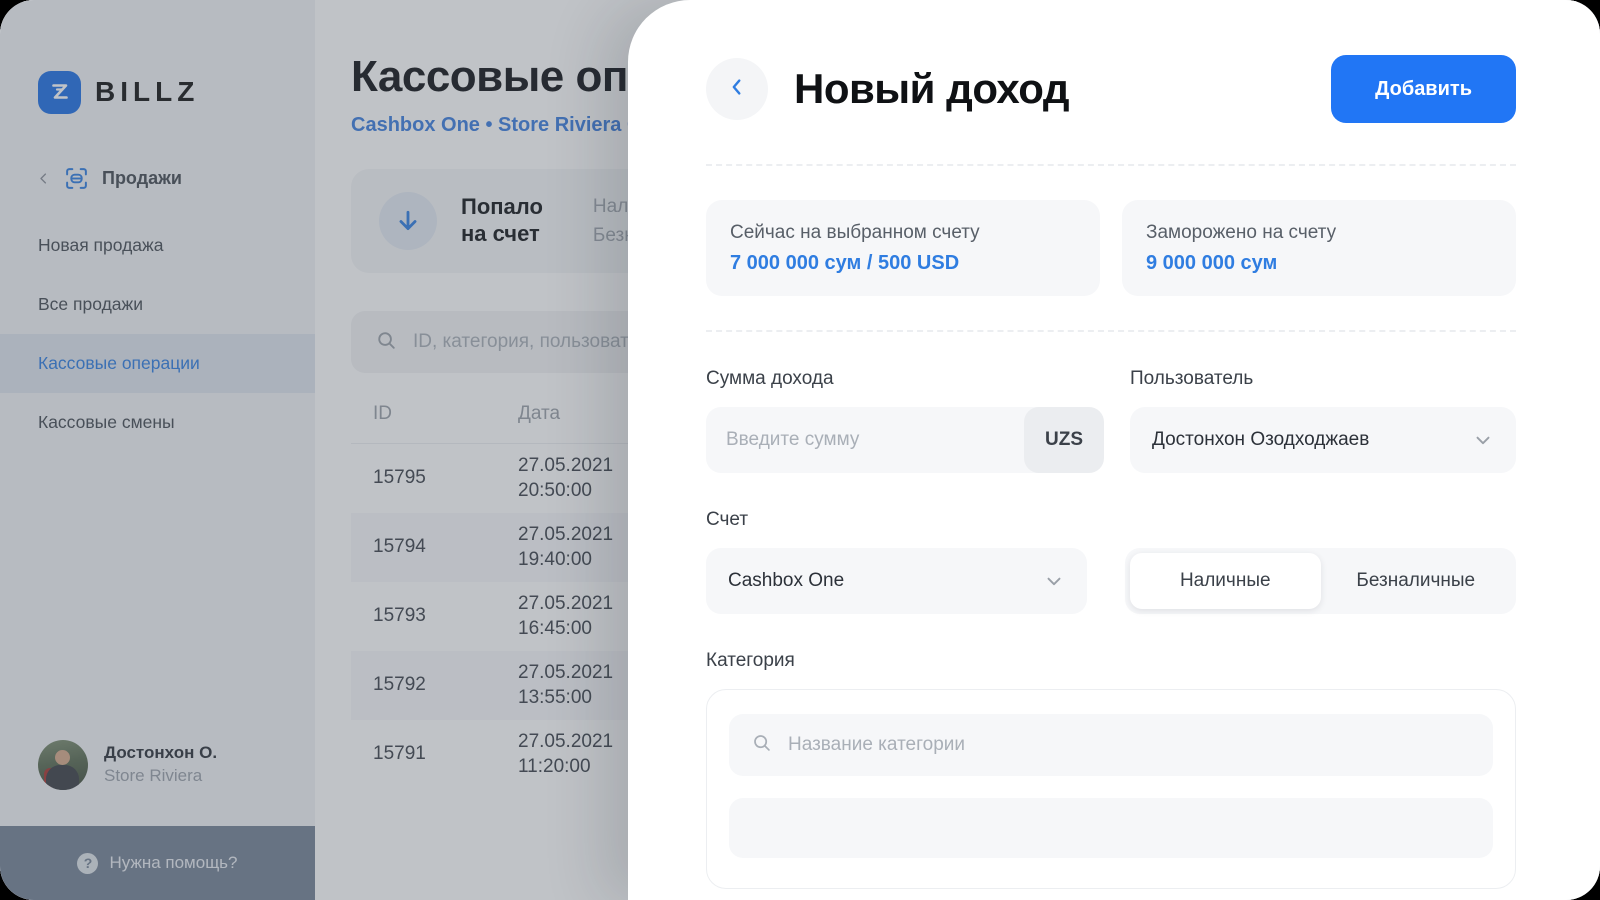 Image resolution: width=1600 pixels, height=900 pixels. What do you see at coordinates (88, 863) in the screenshot?
I see `question-mark-icon: ?` at bounding box center [88, 863].